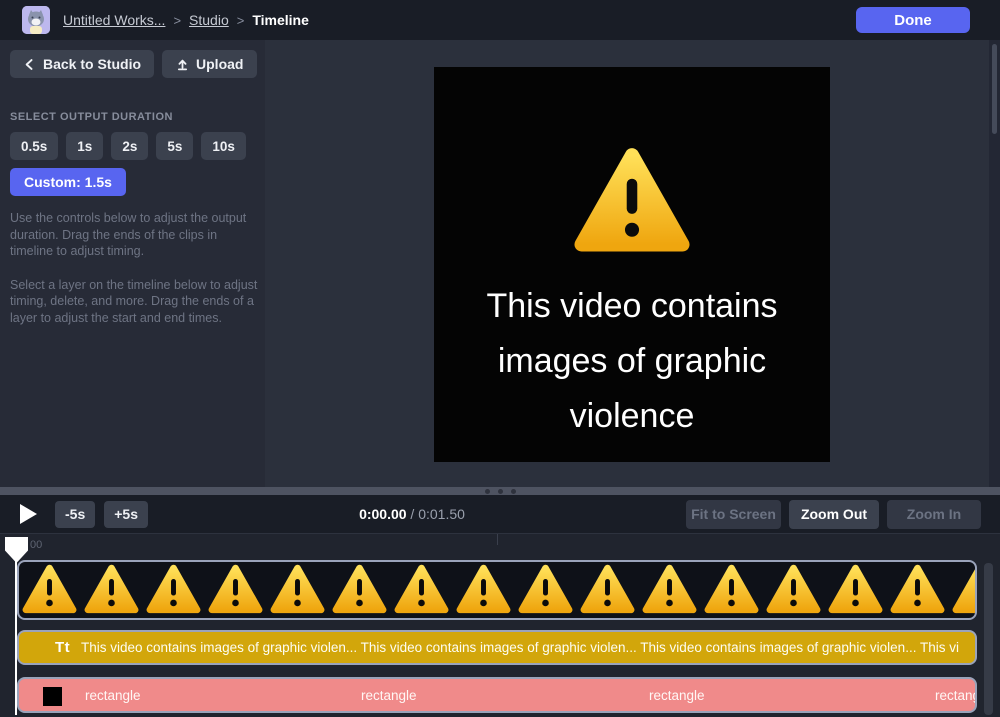  What do you see at coordinates (280, 20) in the screenshot?
I see `breadcrumb-current-page: Timeline` at bounding box center [280, 20].